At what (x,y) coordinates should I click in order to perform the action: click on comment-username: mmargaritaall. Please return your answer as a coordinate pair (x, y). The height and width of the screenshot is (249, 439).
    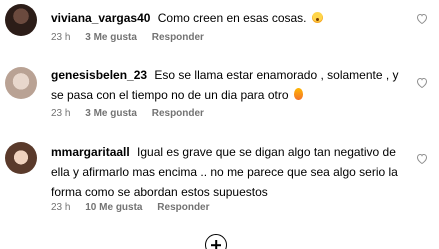
    Looking at the image, I should click on (90, 152).